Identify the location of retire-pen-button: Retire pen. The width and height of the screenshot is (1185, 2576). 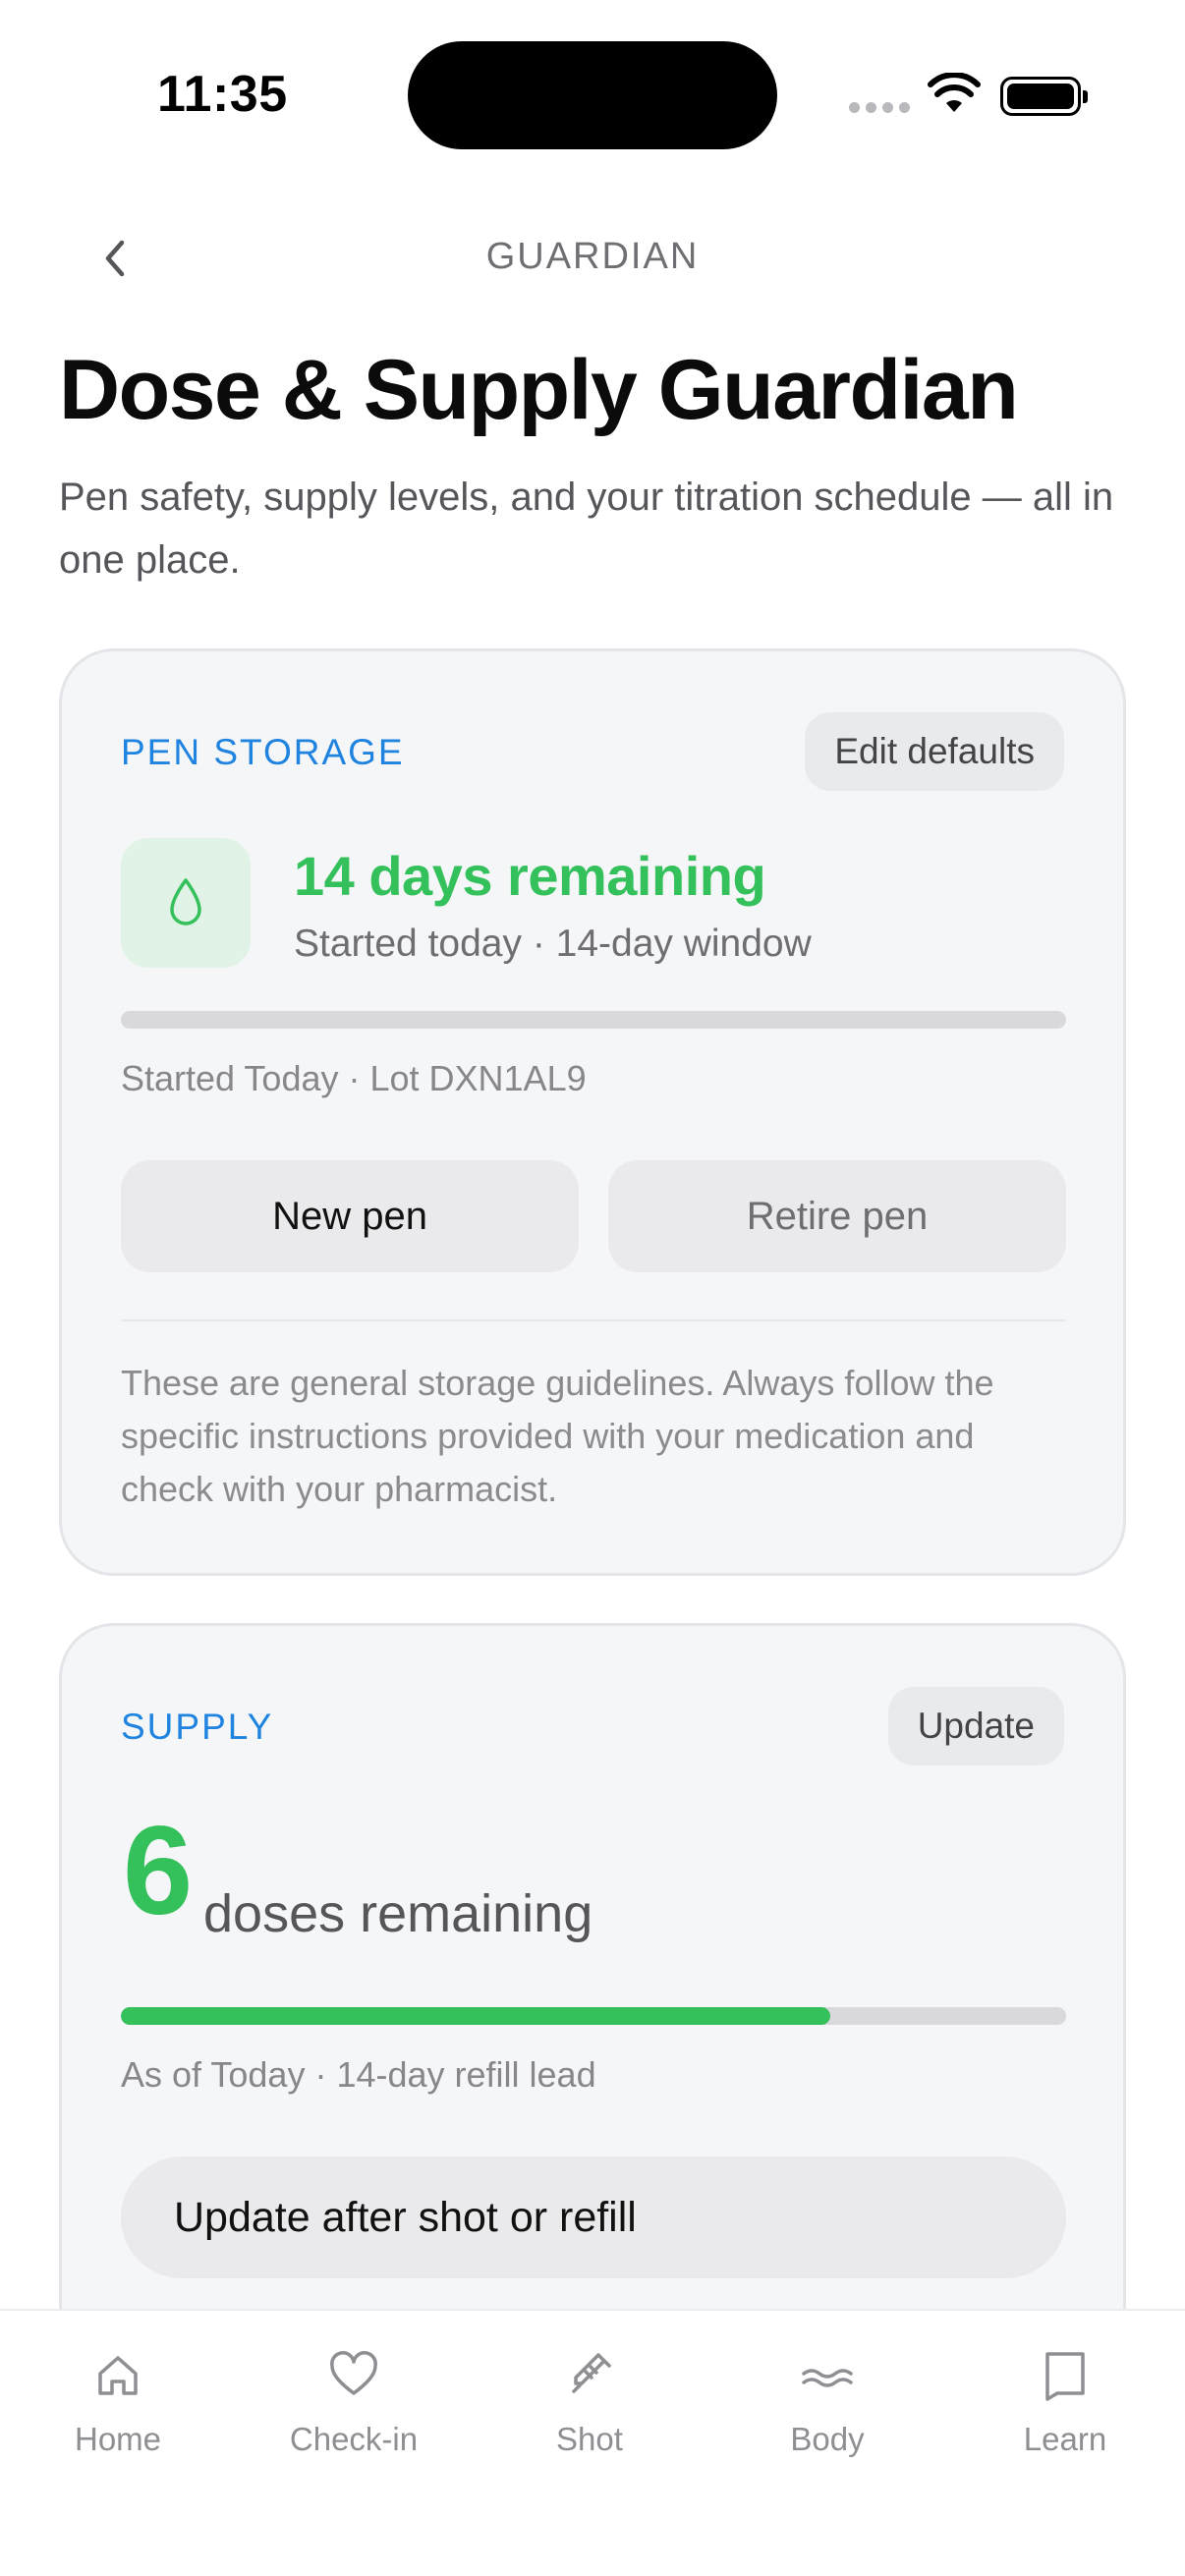
(837, 1216).